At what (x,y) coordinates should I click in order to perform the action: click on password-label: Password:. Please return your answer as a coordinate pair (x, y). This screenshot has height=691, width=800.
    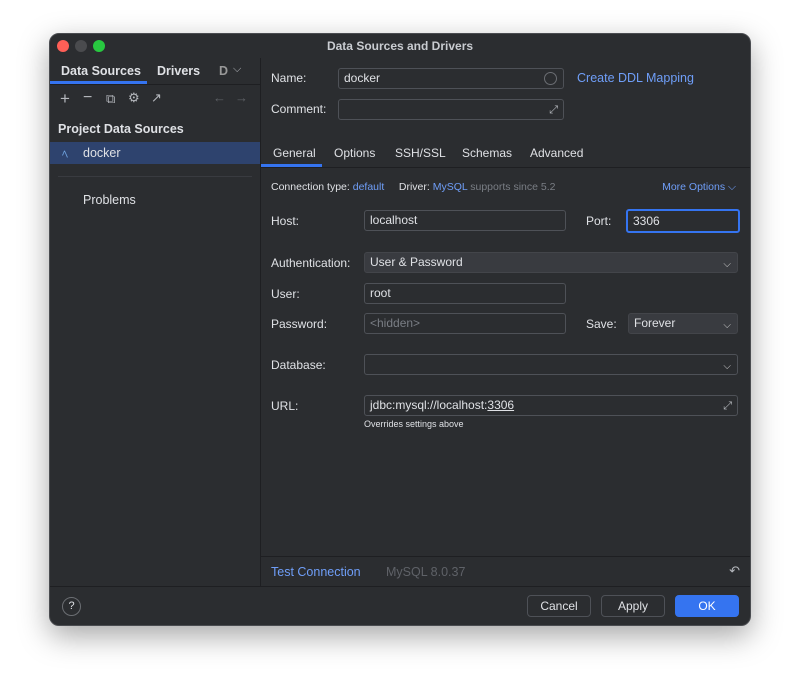
    Looking at the image, I should click on (299, 324).